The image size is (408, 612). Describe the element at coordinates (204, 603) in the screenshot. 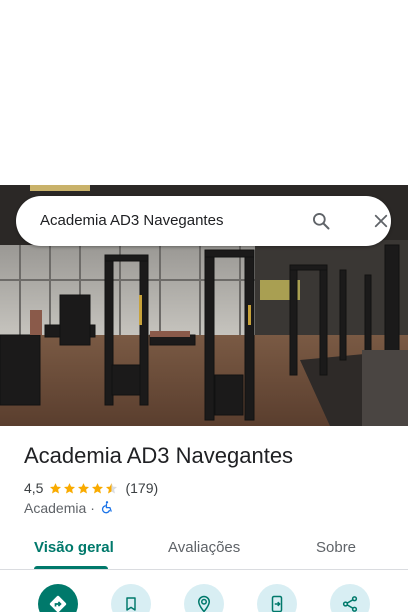

I see `nearby-icon` at that location.